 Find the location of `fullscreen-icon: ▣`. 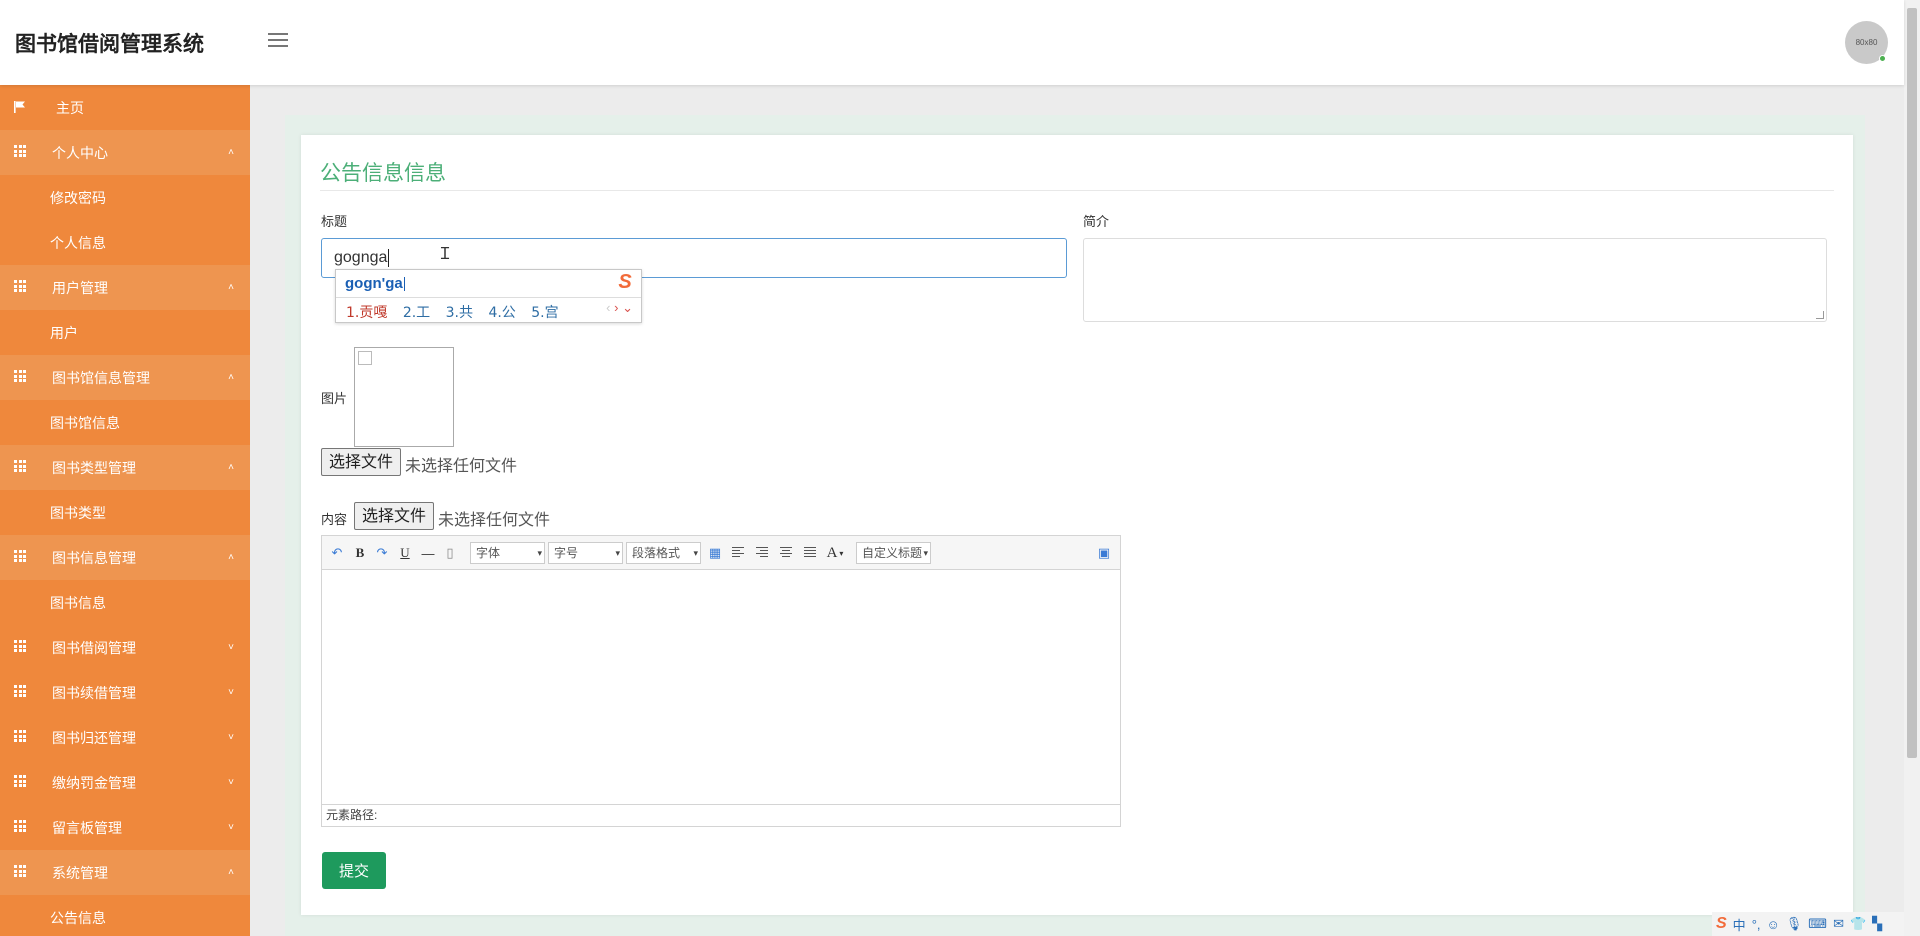

fullscreen-icon: ▣ is located at coordinates (1104, 553).